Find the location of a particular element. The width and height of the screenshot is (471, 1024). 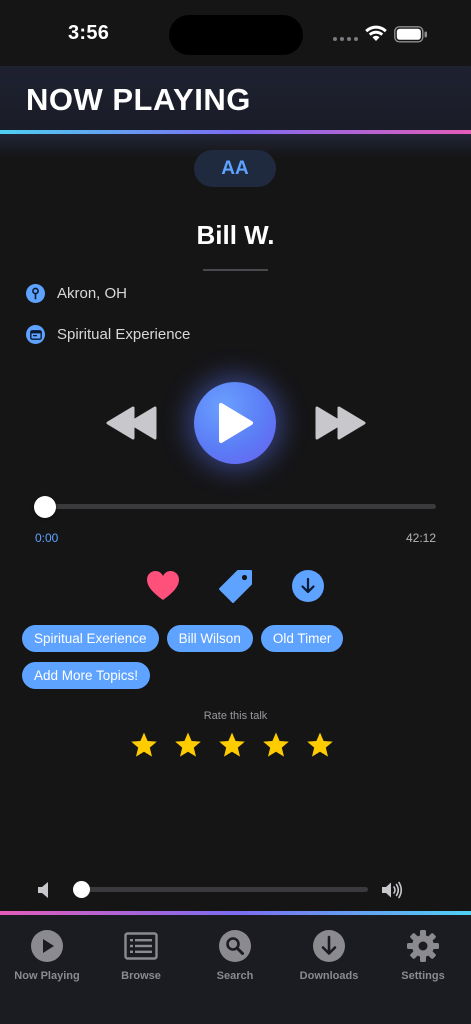

download-icon is located at coordinates (329, 946).